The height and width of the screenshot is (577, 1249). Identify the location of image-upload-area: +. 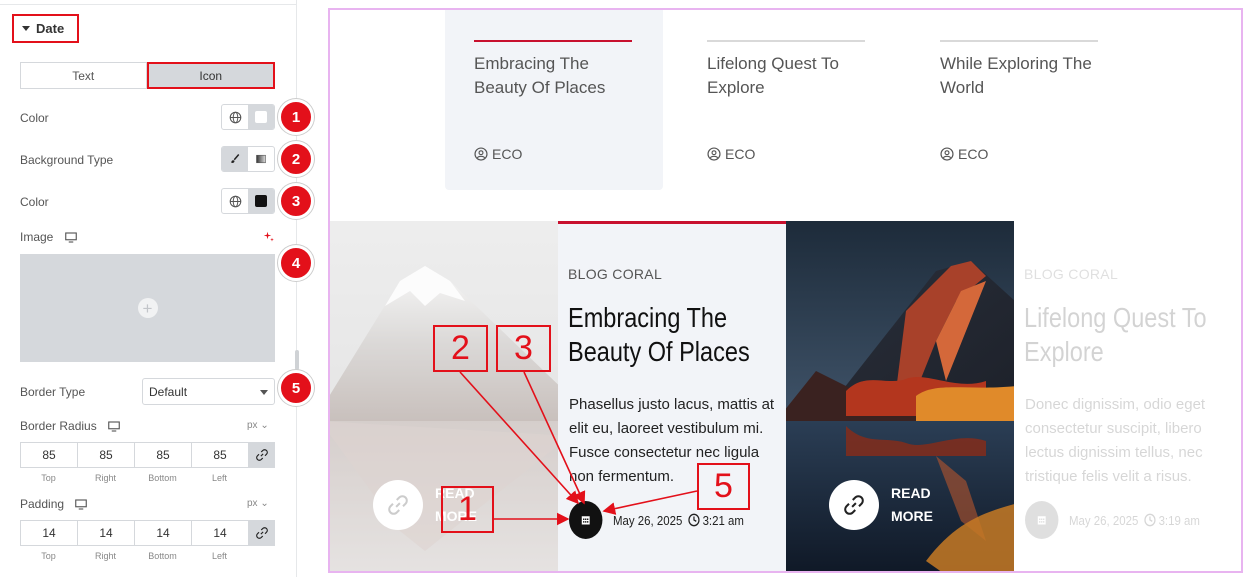
(147, 308).